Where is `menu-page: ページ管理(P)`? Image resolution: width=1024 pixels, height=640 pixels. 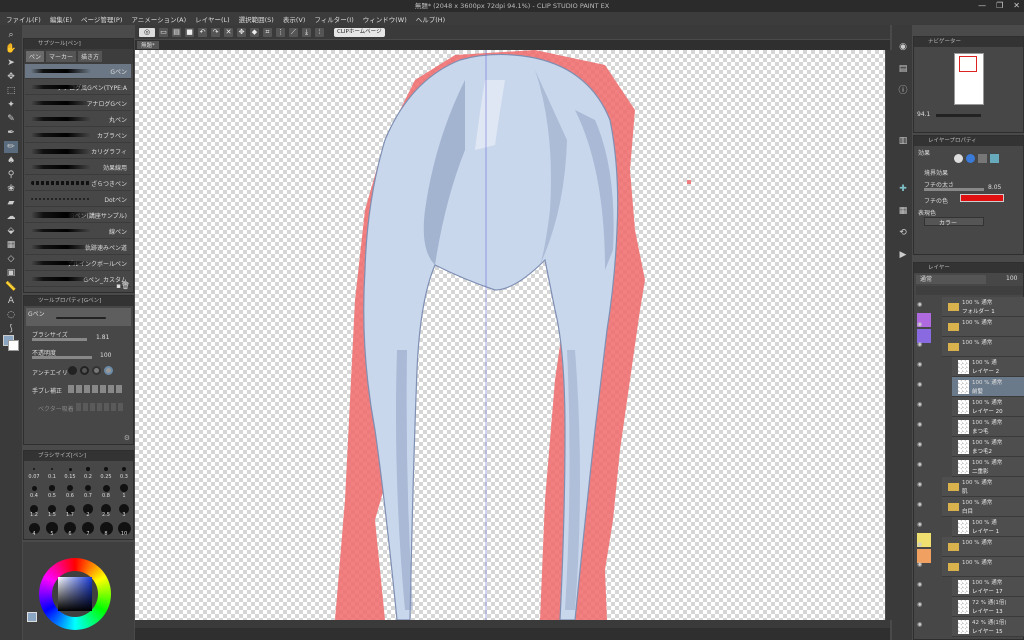 menu-page: ページ管理(P) is located at coordinates (101, 19).